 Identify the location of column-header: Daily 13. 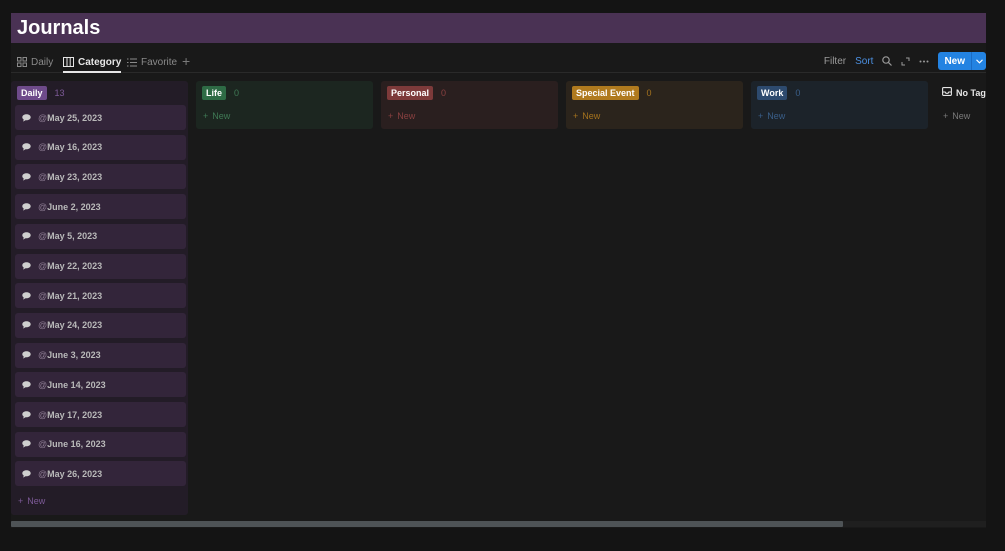
(41, 93).